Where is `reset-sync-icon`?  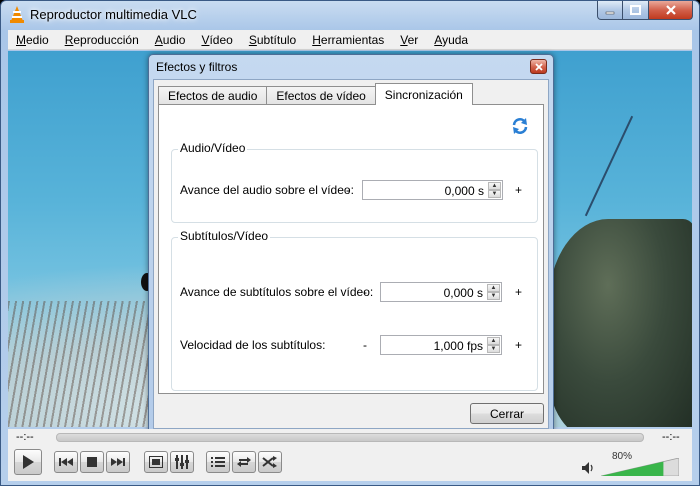 reset-sync-icon is located at coordinates (520, 126).